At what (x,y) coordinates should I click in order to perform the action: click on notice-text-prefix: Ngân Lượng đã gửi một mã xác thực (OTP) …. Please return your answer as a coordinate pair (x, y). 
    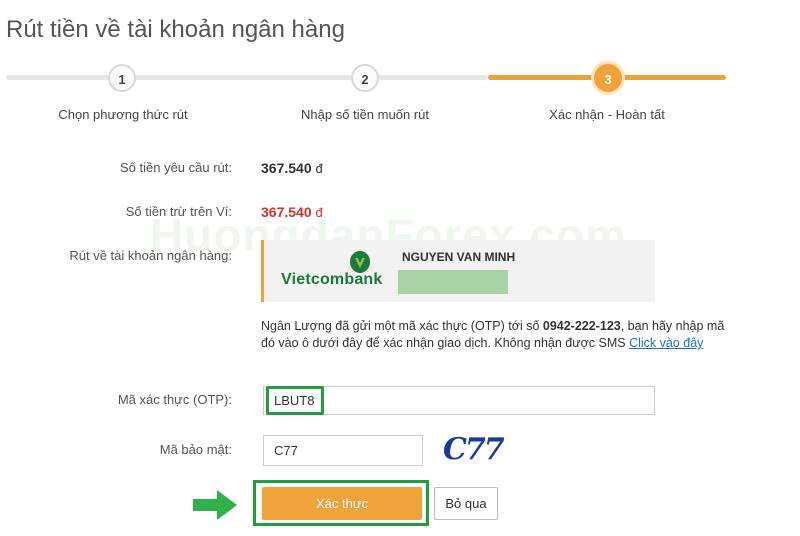
    Looking at the image, I should click on (402, 326).